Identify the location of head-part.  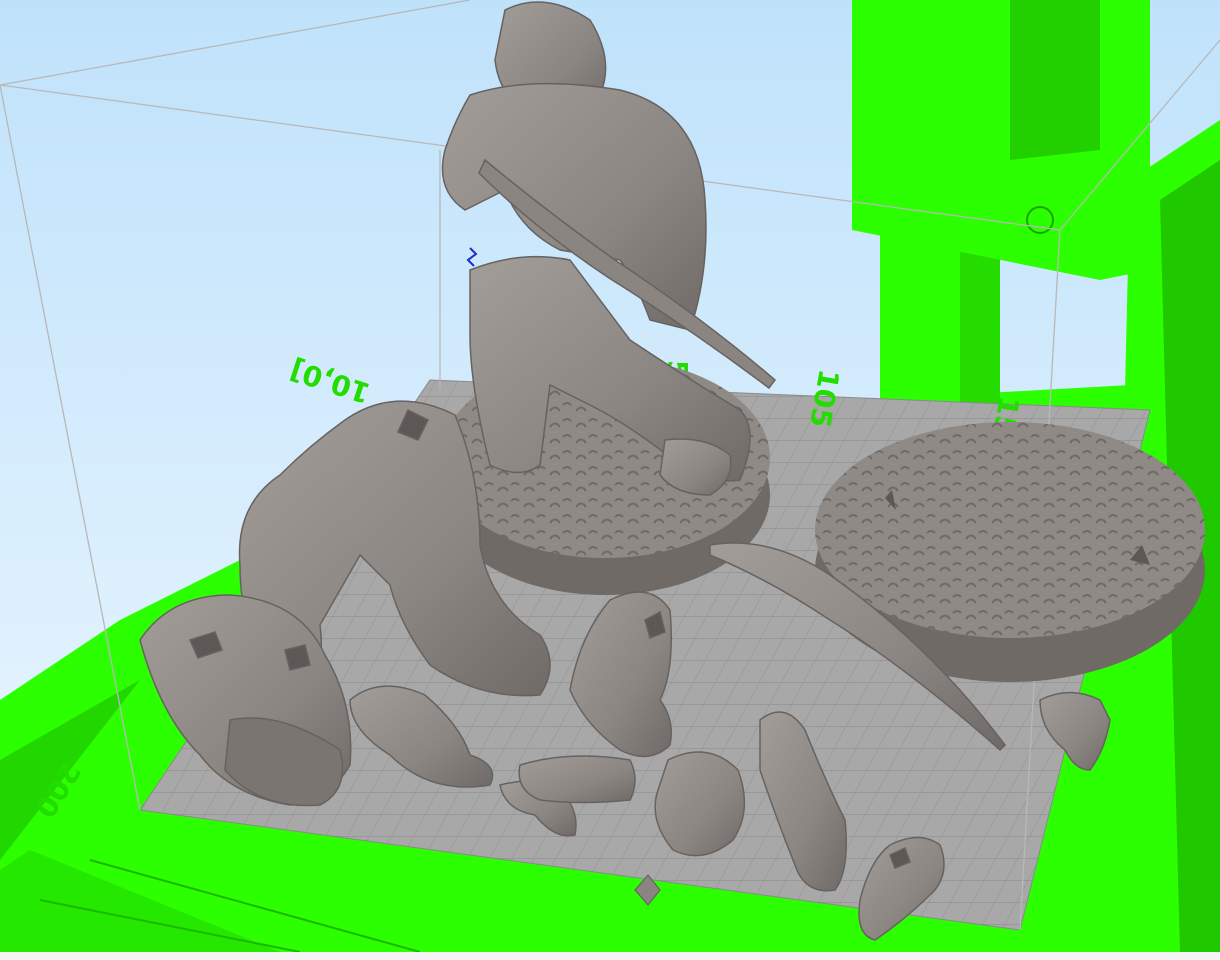
(700, 804).